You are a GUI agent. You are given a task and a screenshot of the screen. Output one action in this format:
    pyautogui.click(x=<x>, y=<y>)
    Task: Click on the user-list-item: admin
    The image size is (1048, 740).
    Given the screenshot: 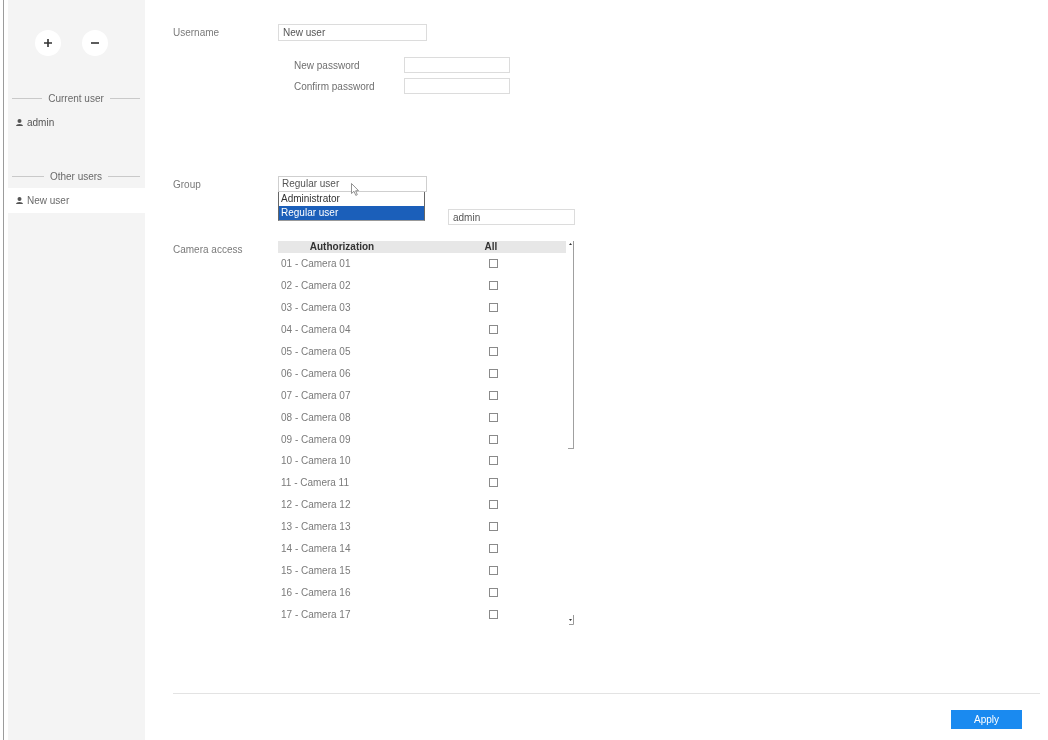 What is the action you would take?
    pyautogui.click(x=76, y=122)
    